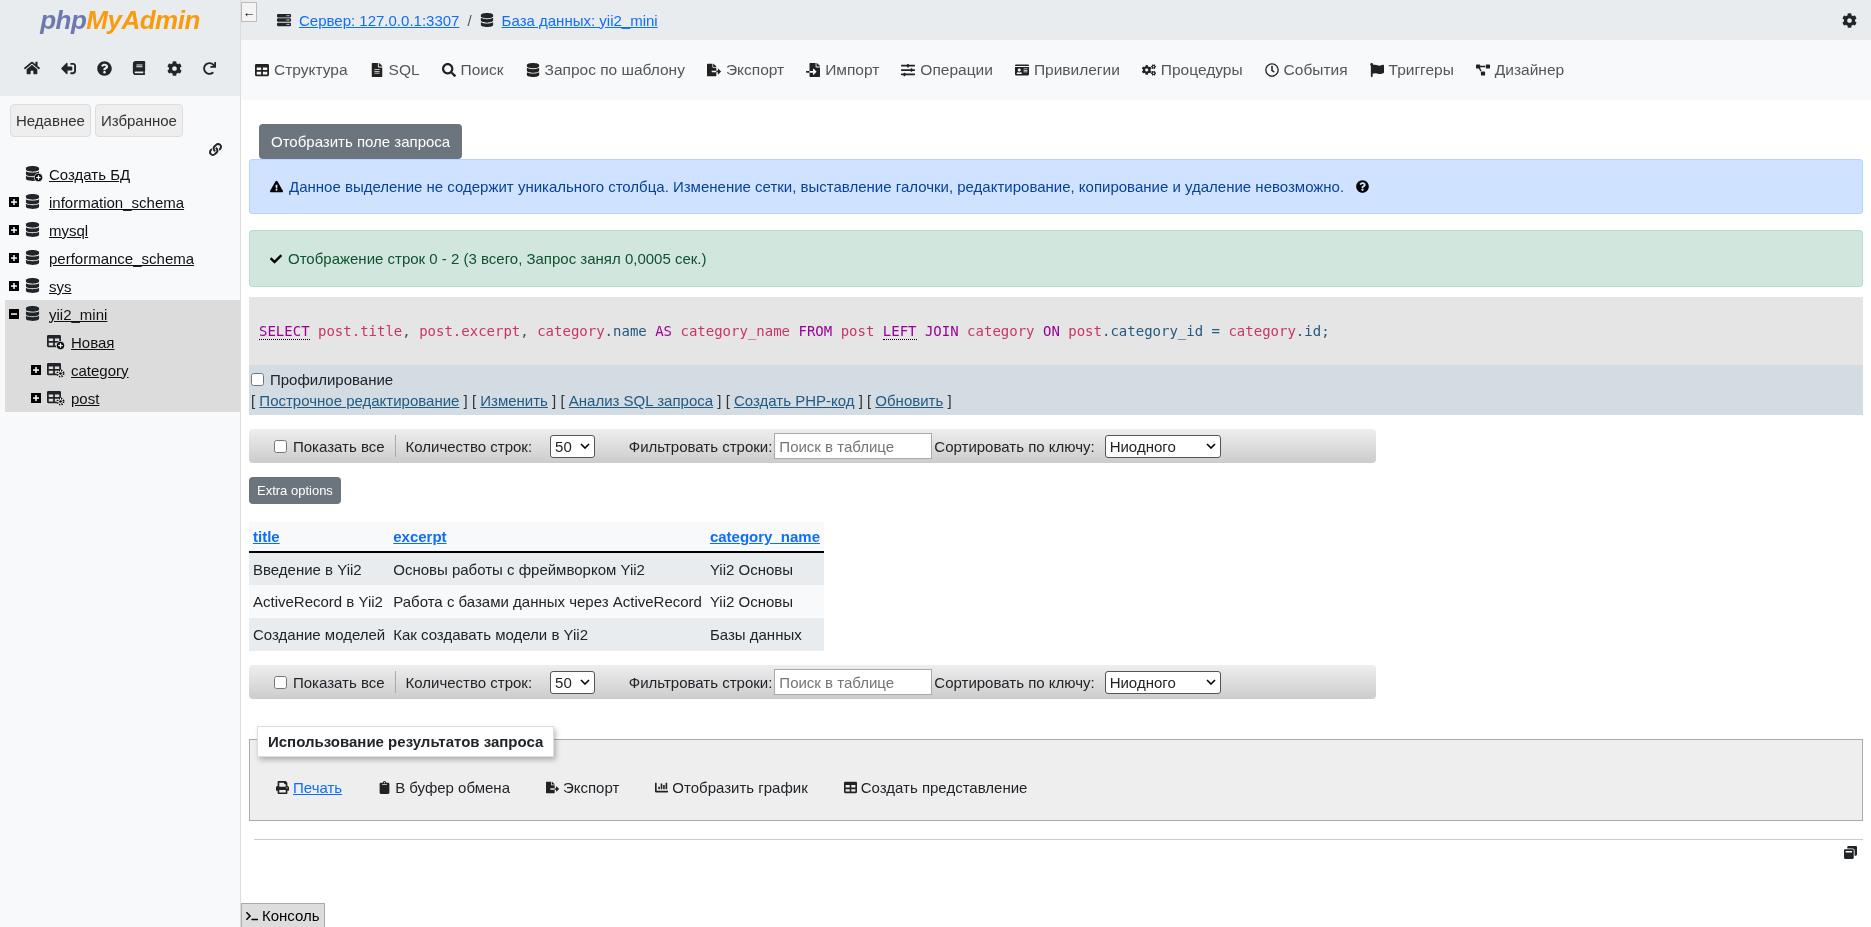 Image resolution: width=1871 pixels, height=927 pixels. I want to click on clipboard-icon, so click(385, 787).